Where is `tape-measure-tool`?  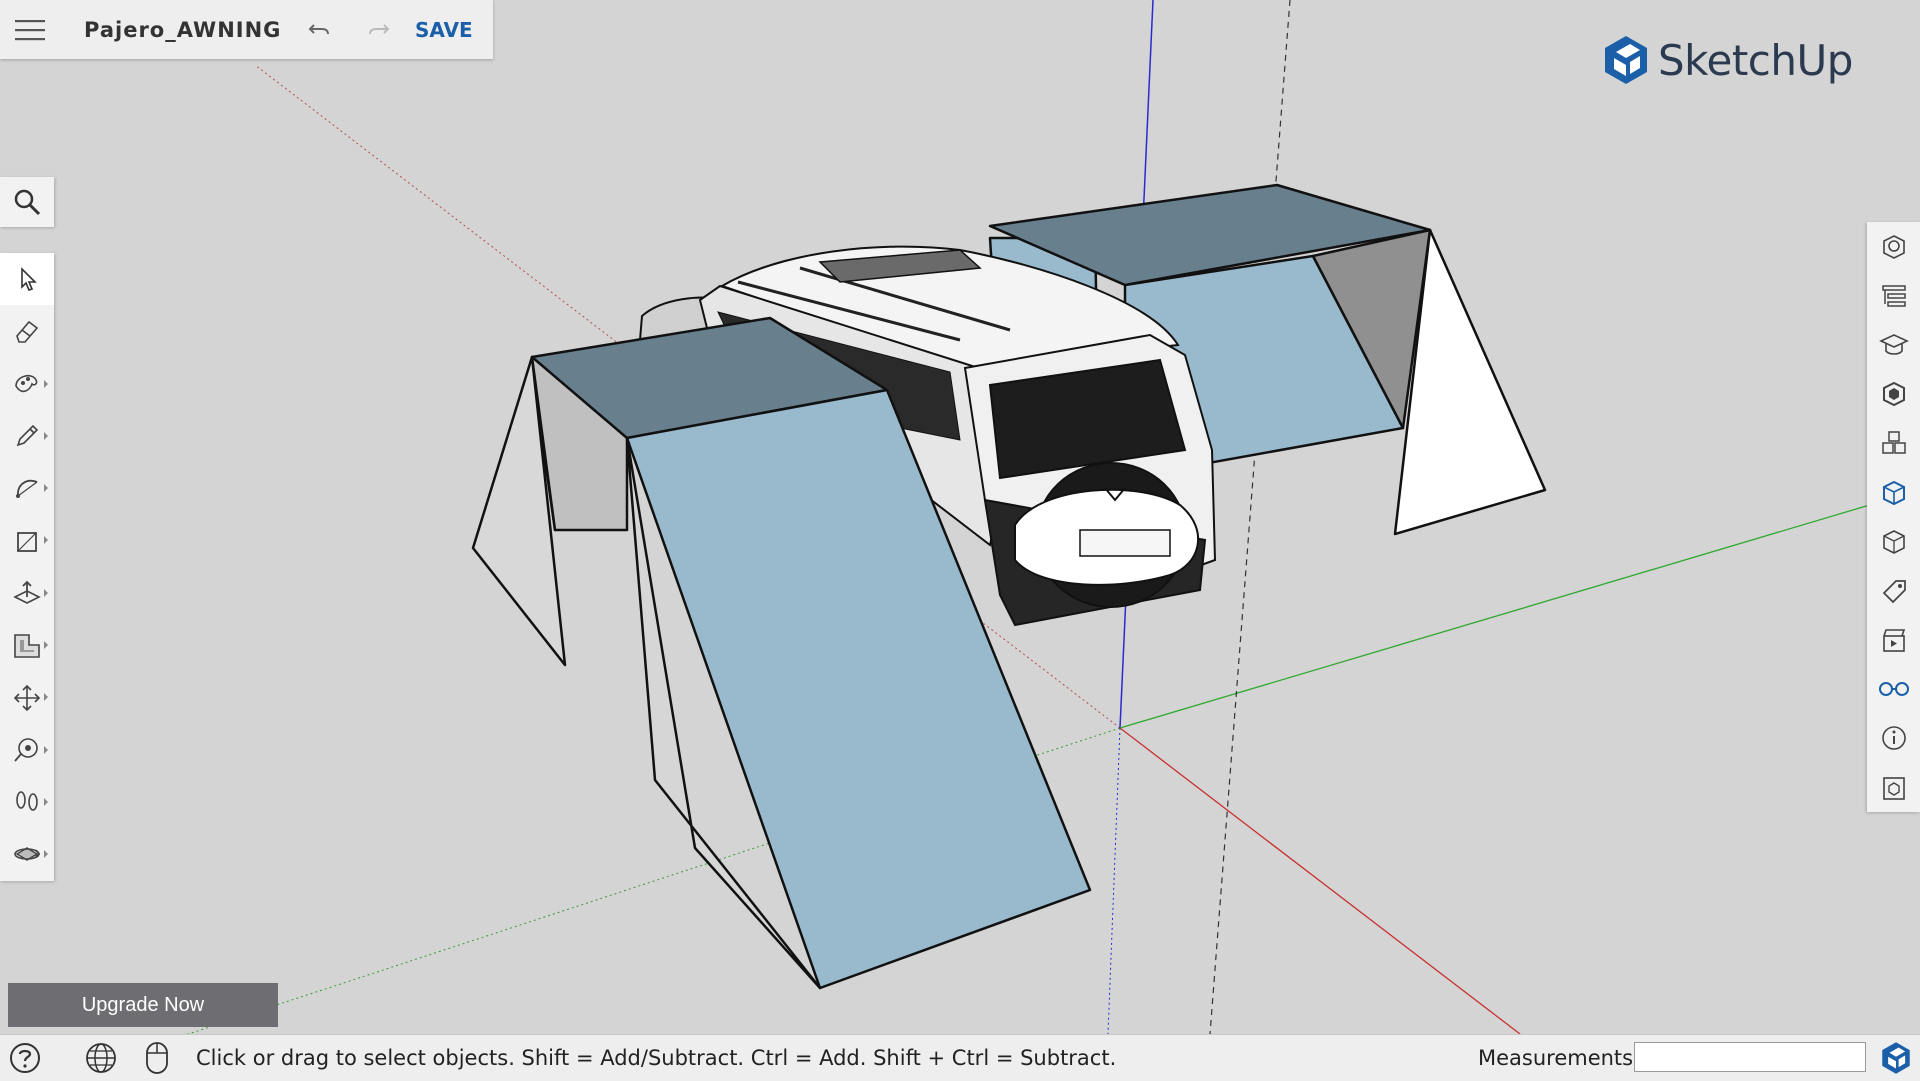
tape-measure-tool is located at coordinates (27, 750).